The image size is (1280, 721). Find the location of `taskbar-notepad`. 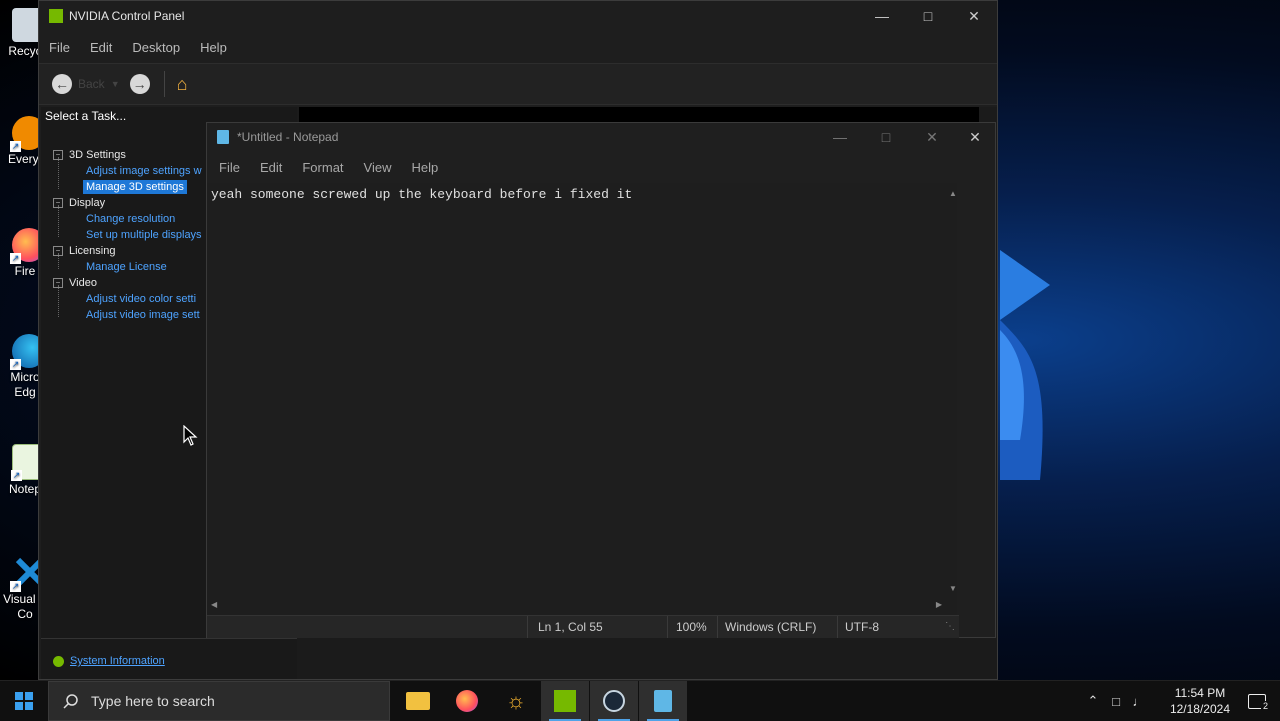

taskbar-notepad is located at coordinates (663, 701).